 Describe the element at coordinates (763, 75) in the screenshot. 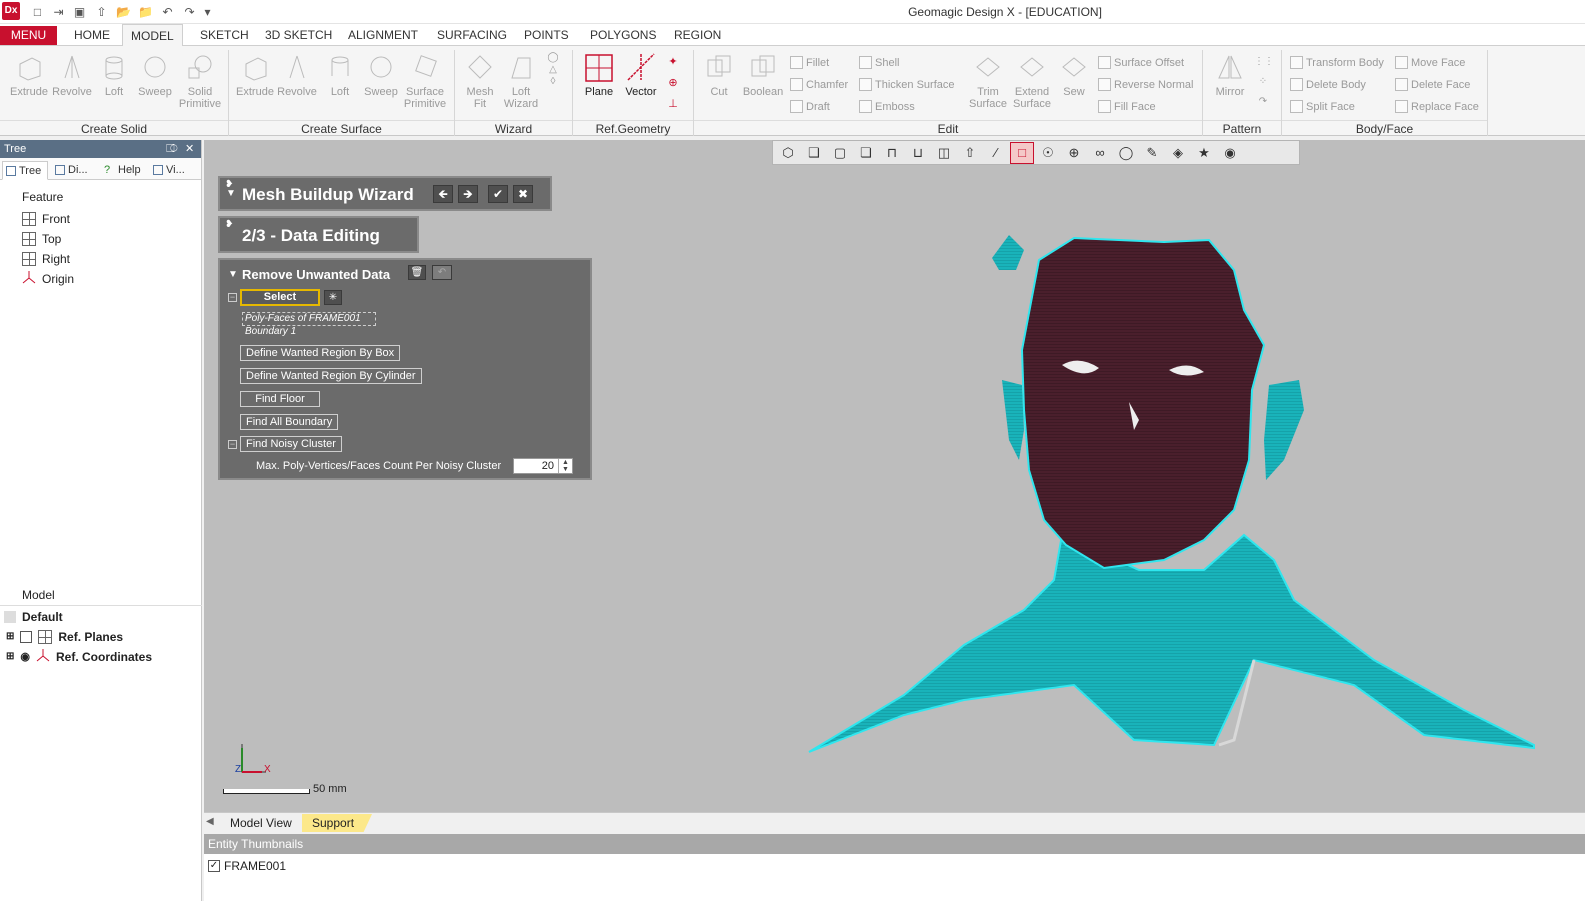

I see `boolean-button: Boolean` at that location.